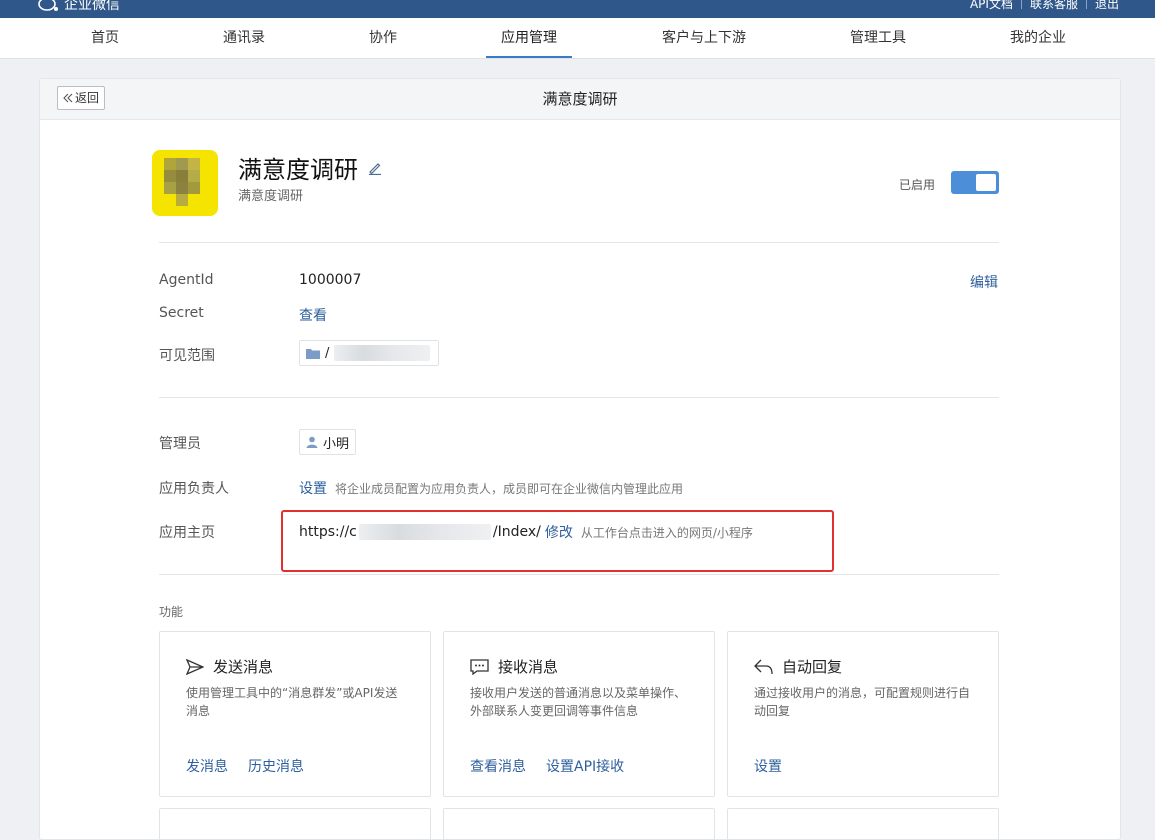  Describe the element at coordinates (986, 182) in the screenshot. I see `toggle-knob` at that location.